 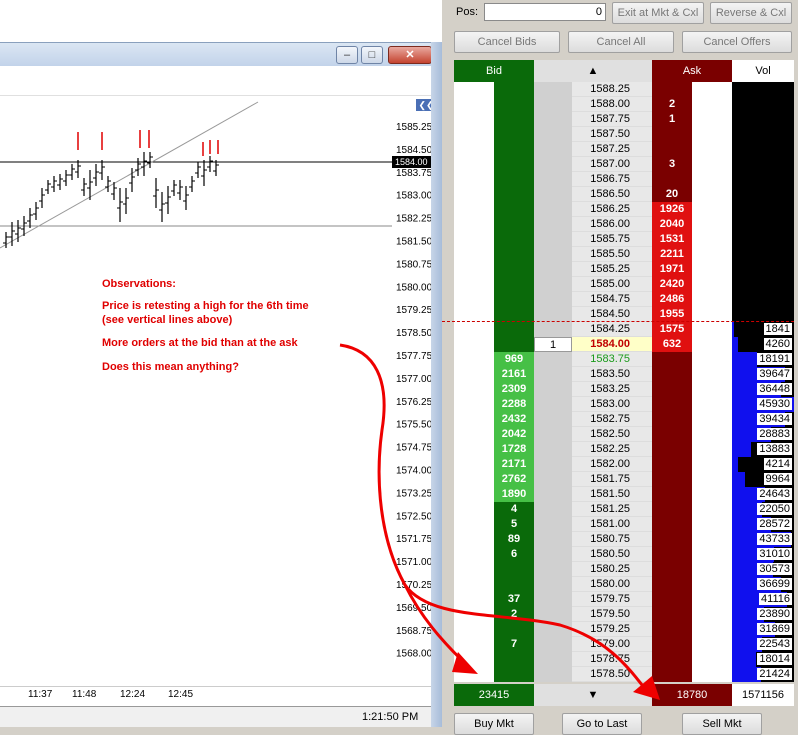 I want to click on bid-size-cell: 2309, so click(x=514, y=389).